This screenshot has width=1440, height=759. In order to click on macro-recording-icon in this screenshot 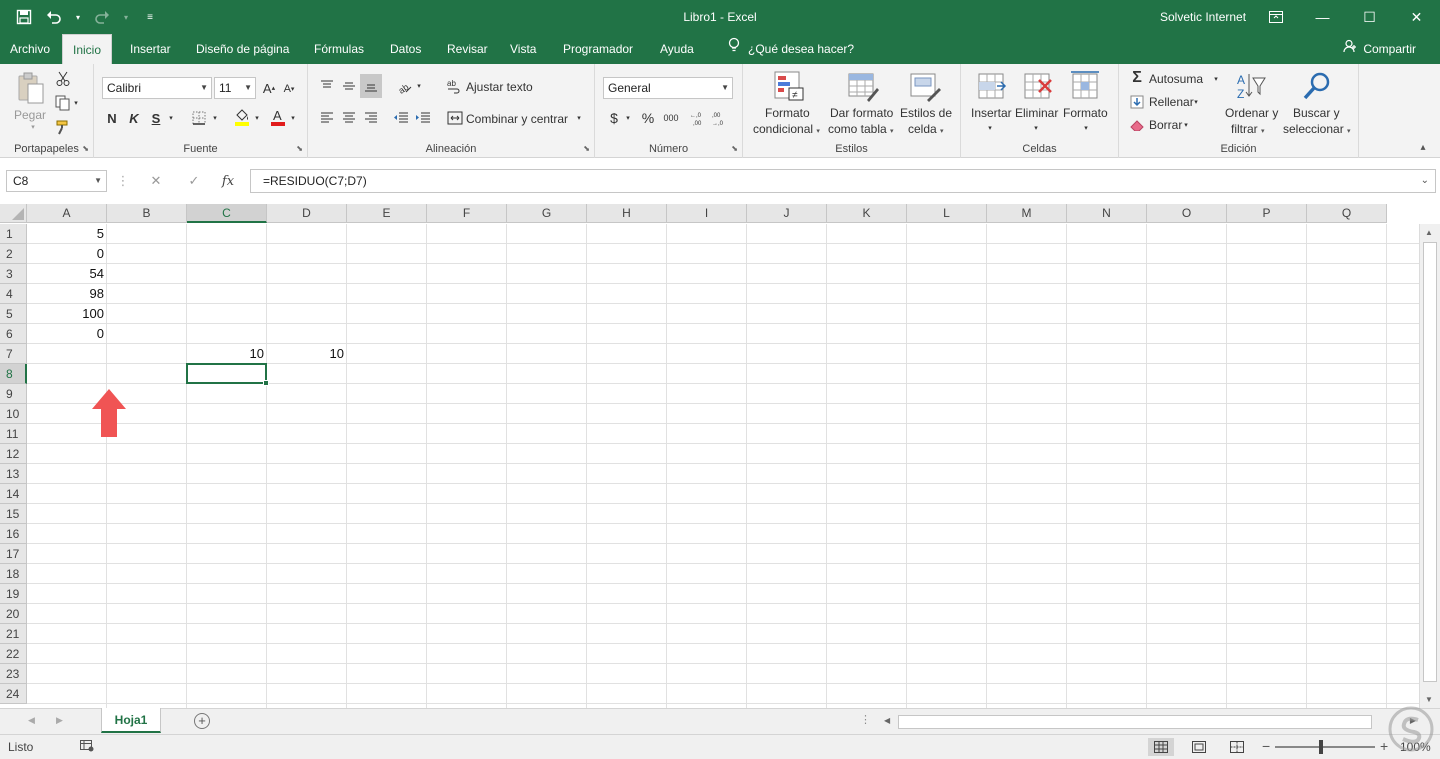, I will do `click(87, 747)`.